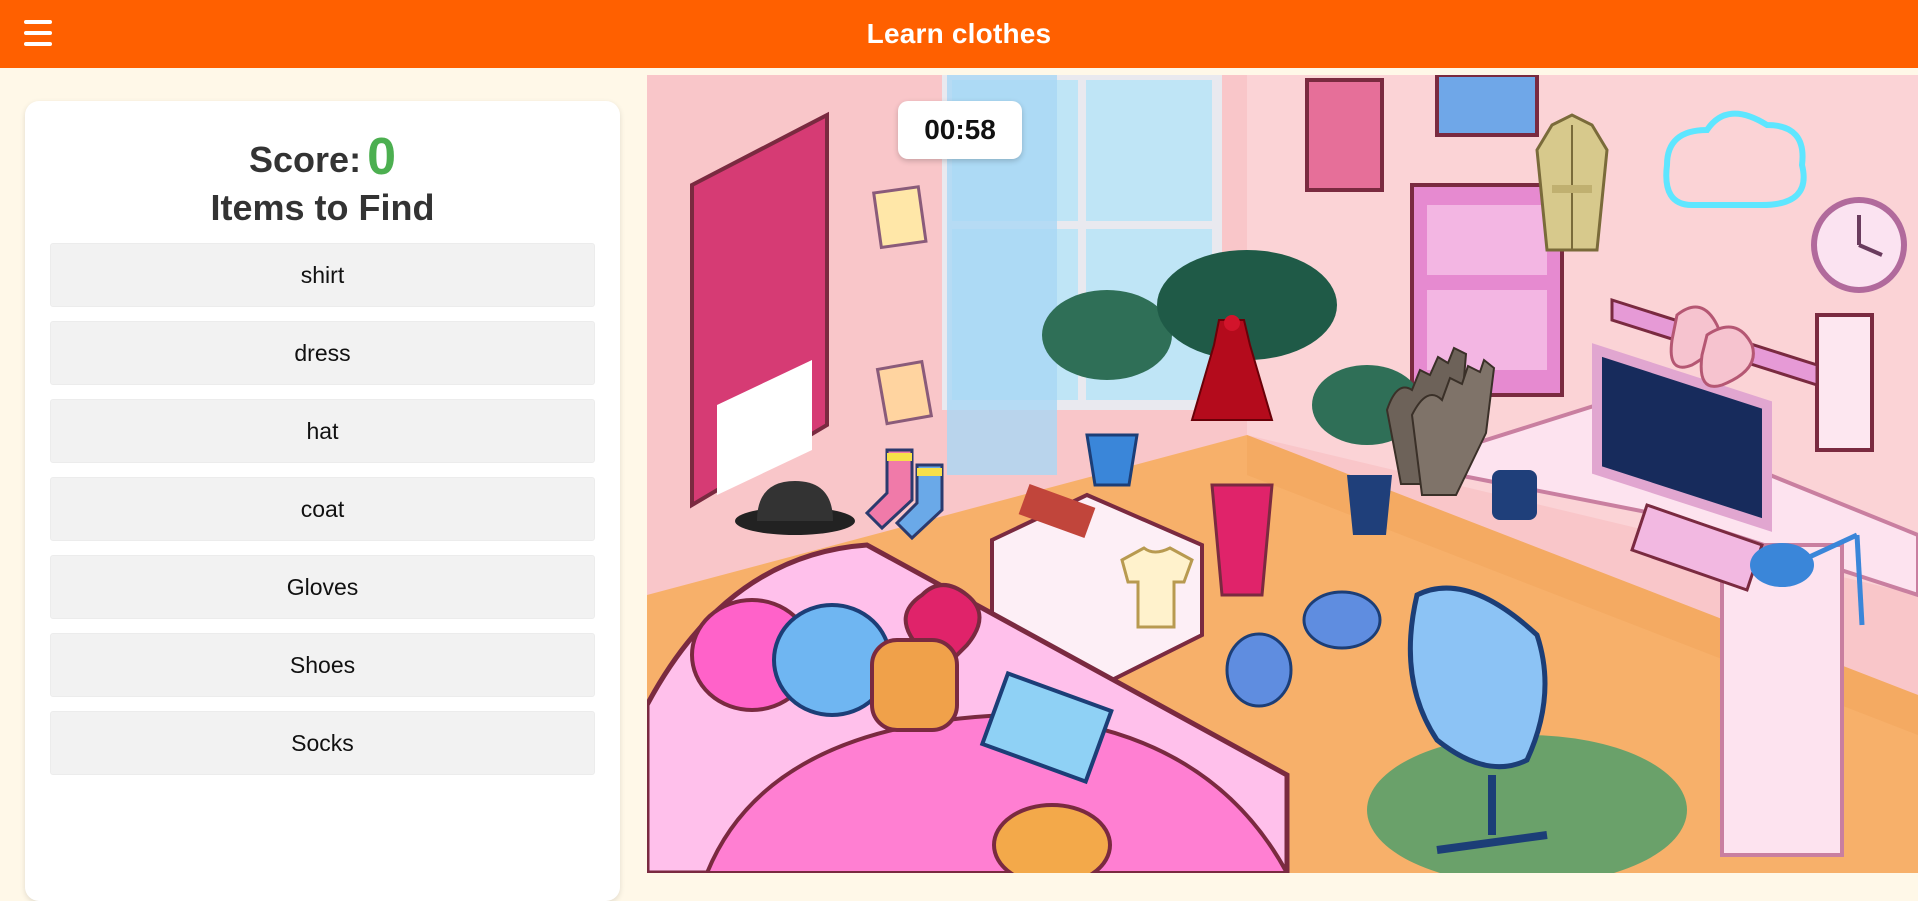  What do you see at coordinates (381, 157) in the screenshot?
I see `score-value: 0` at bounding box center [381, 157].